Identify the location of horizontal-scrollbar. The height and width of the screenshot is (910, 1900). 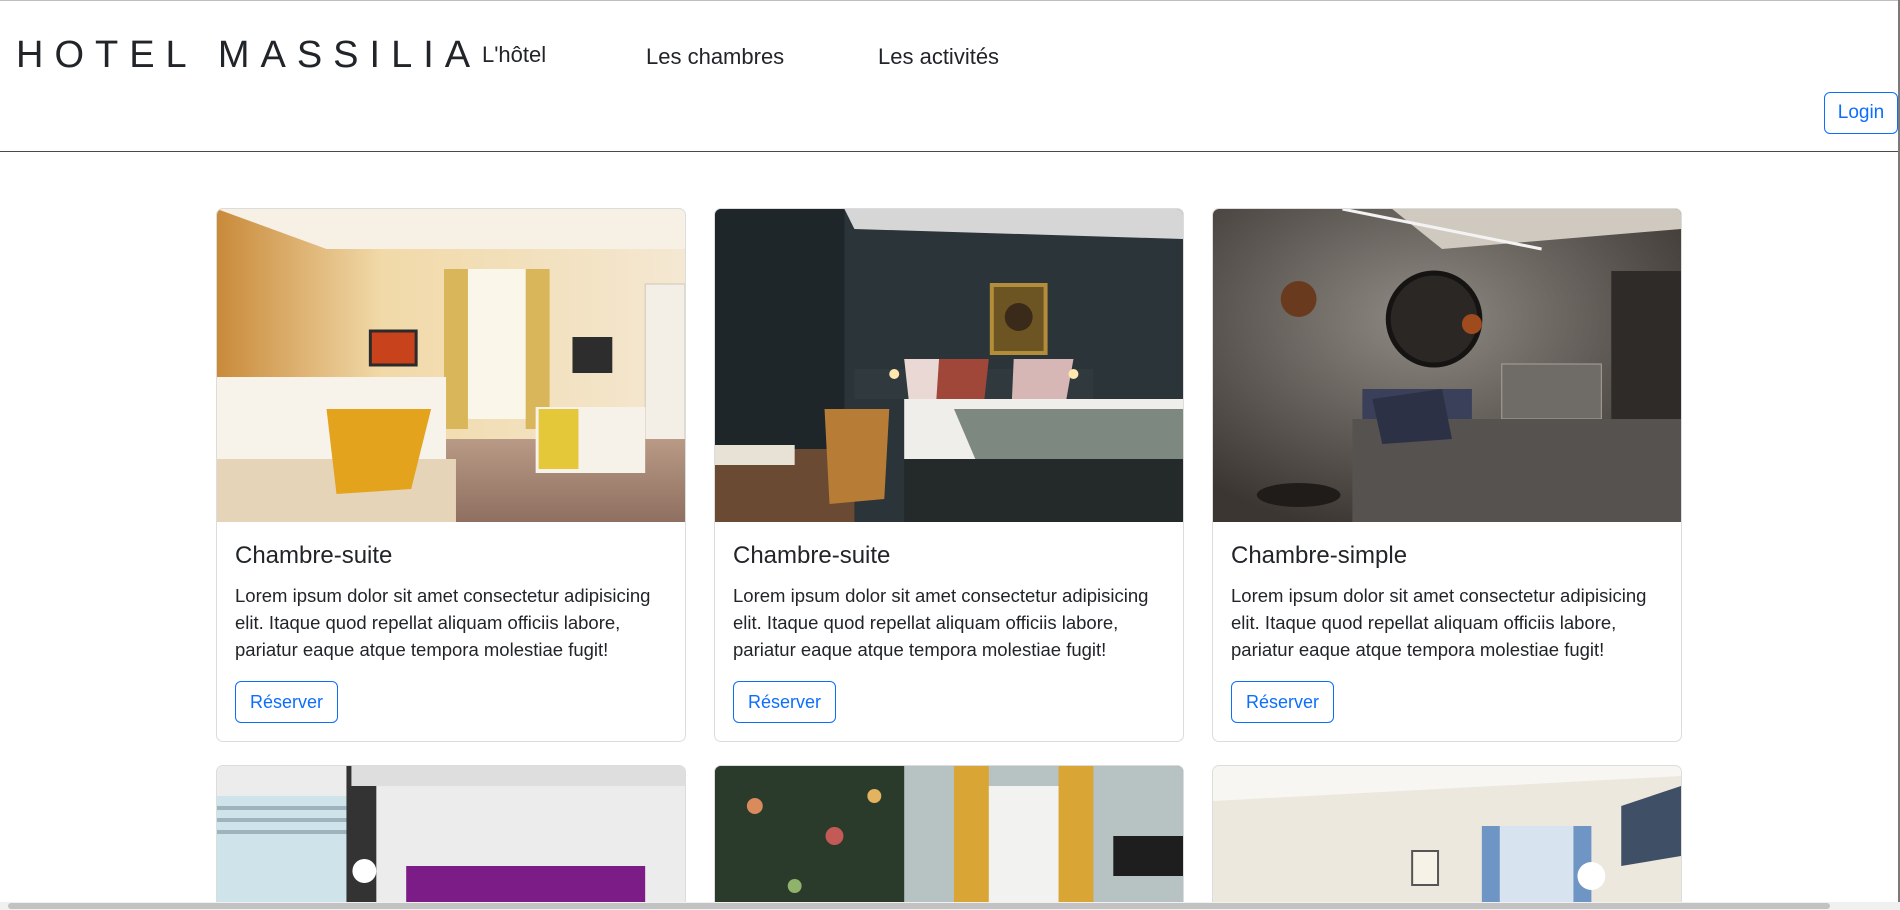
(950, 906).